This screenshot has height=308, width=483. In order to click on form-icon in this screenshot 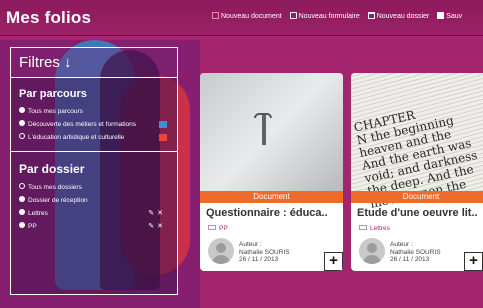, I will do `click(293, 15)`.